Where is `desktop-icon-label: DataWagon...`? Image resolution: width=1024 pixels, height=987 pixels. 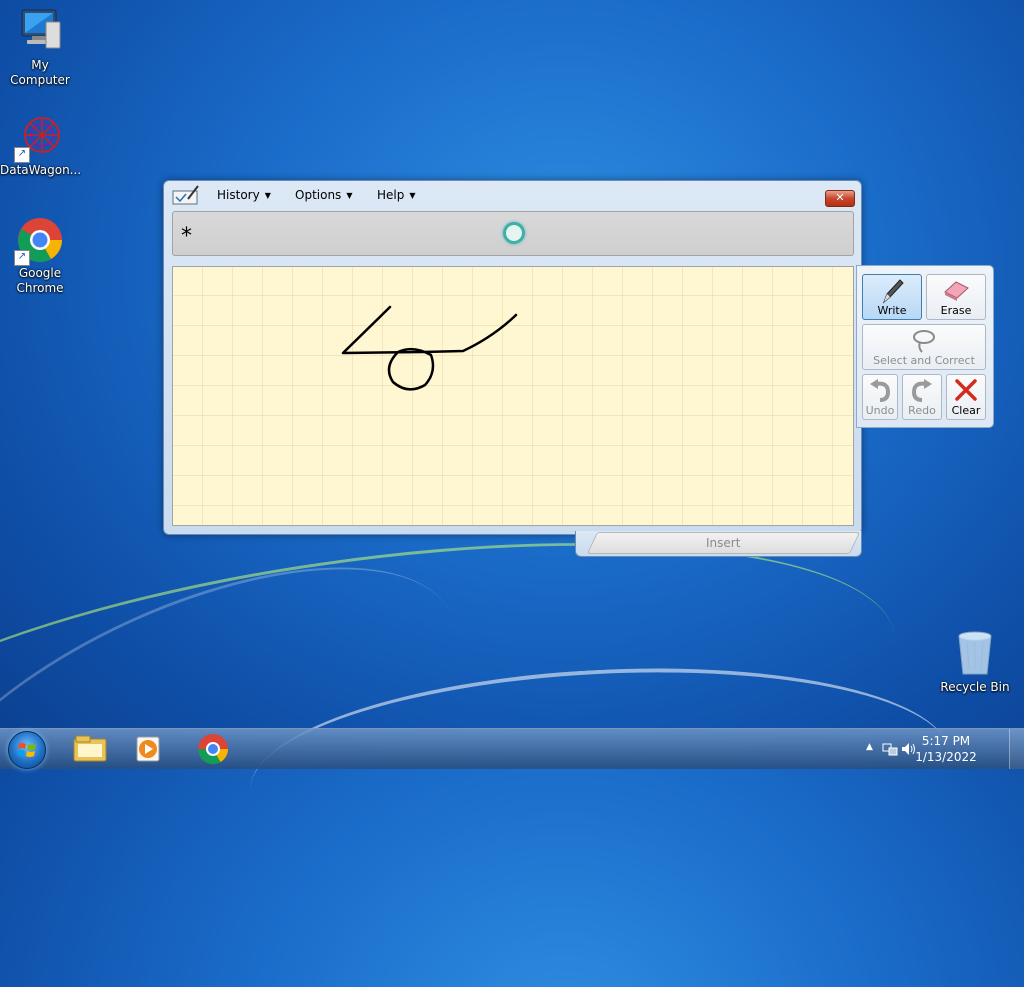
desktop-icon-label: DataWagon... is located at coordinates (41, 170).